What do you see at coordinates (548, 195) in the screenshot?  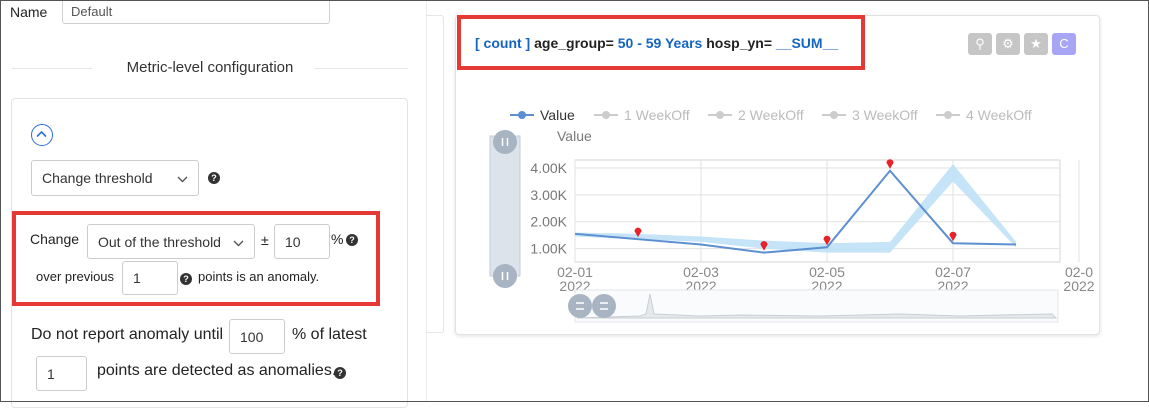 I see `y-tick-label: 3.00K` at bounding box center [548, 195].